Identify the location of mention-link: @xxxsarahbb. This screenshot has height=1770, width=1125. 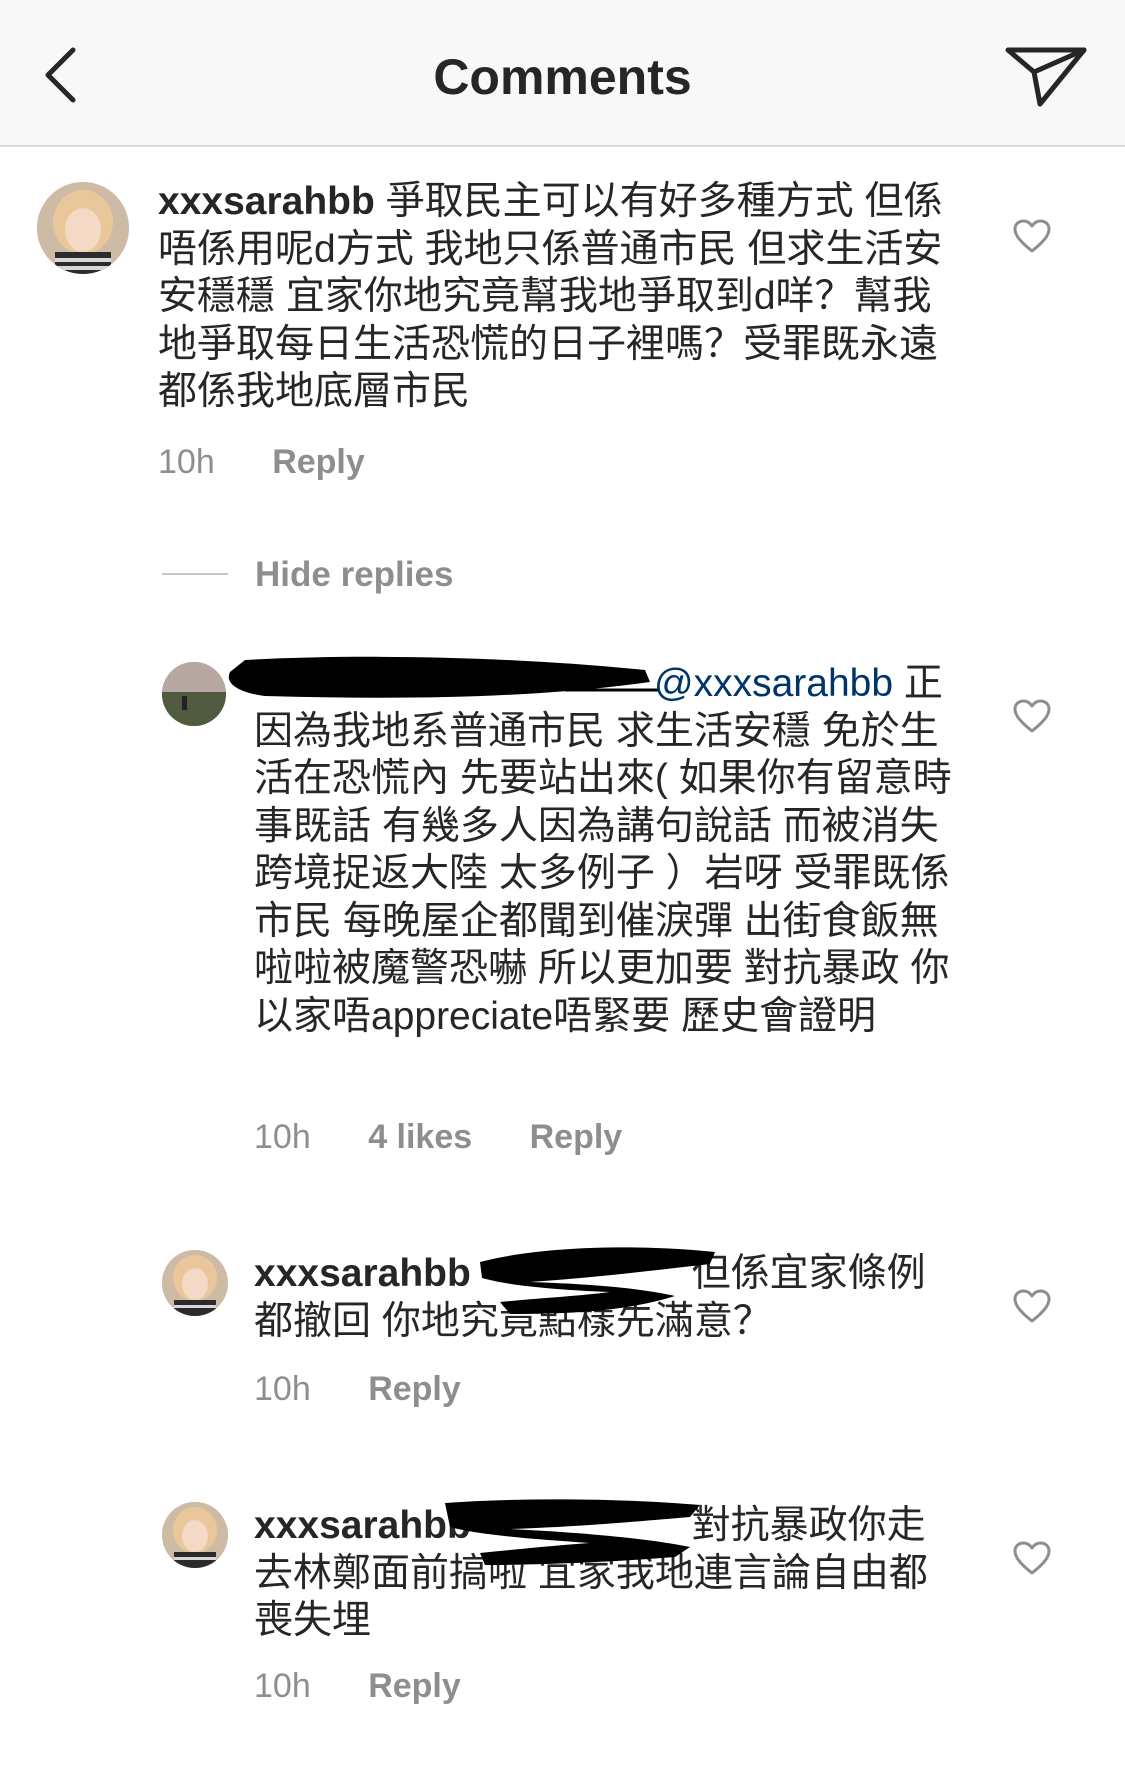
(773, 683).